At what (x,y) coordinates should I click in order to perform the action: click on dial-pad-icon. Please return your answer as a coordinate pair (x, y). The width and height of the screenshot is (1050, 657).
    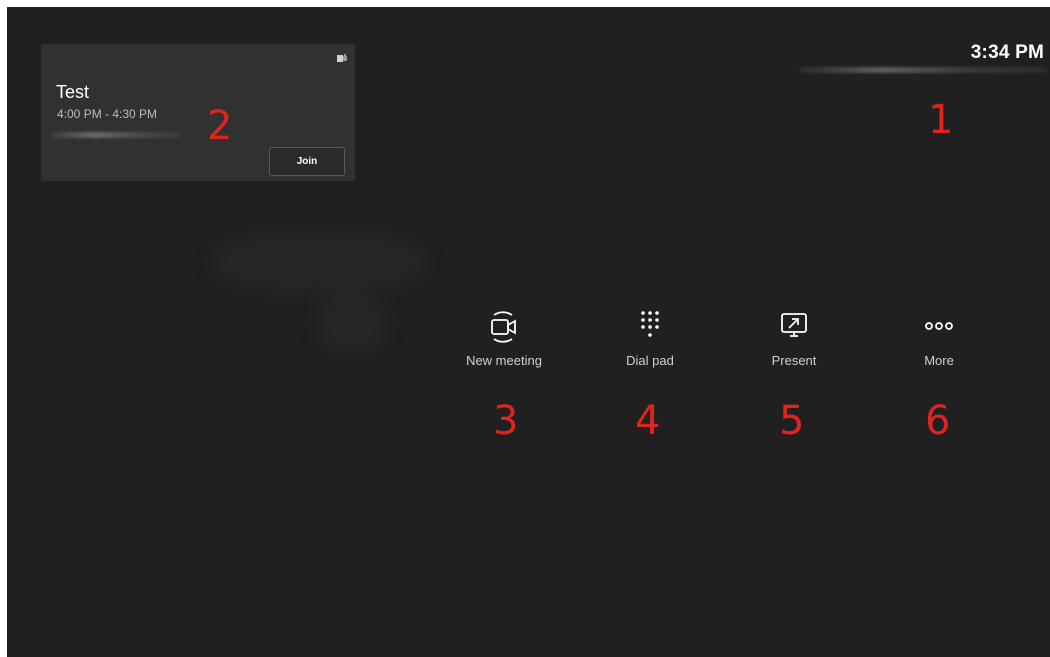
    Looking at the image, I should click on (650, 324).